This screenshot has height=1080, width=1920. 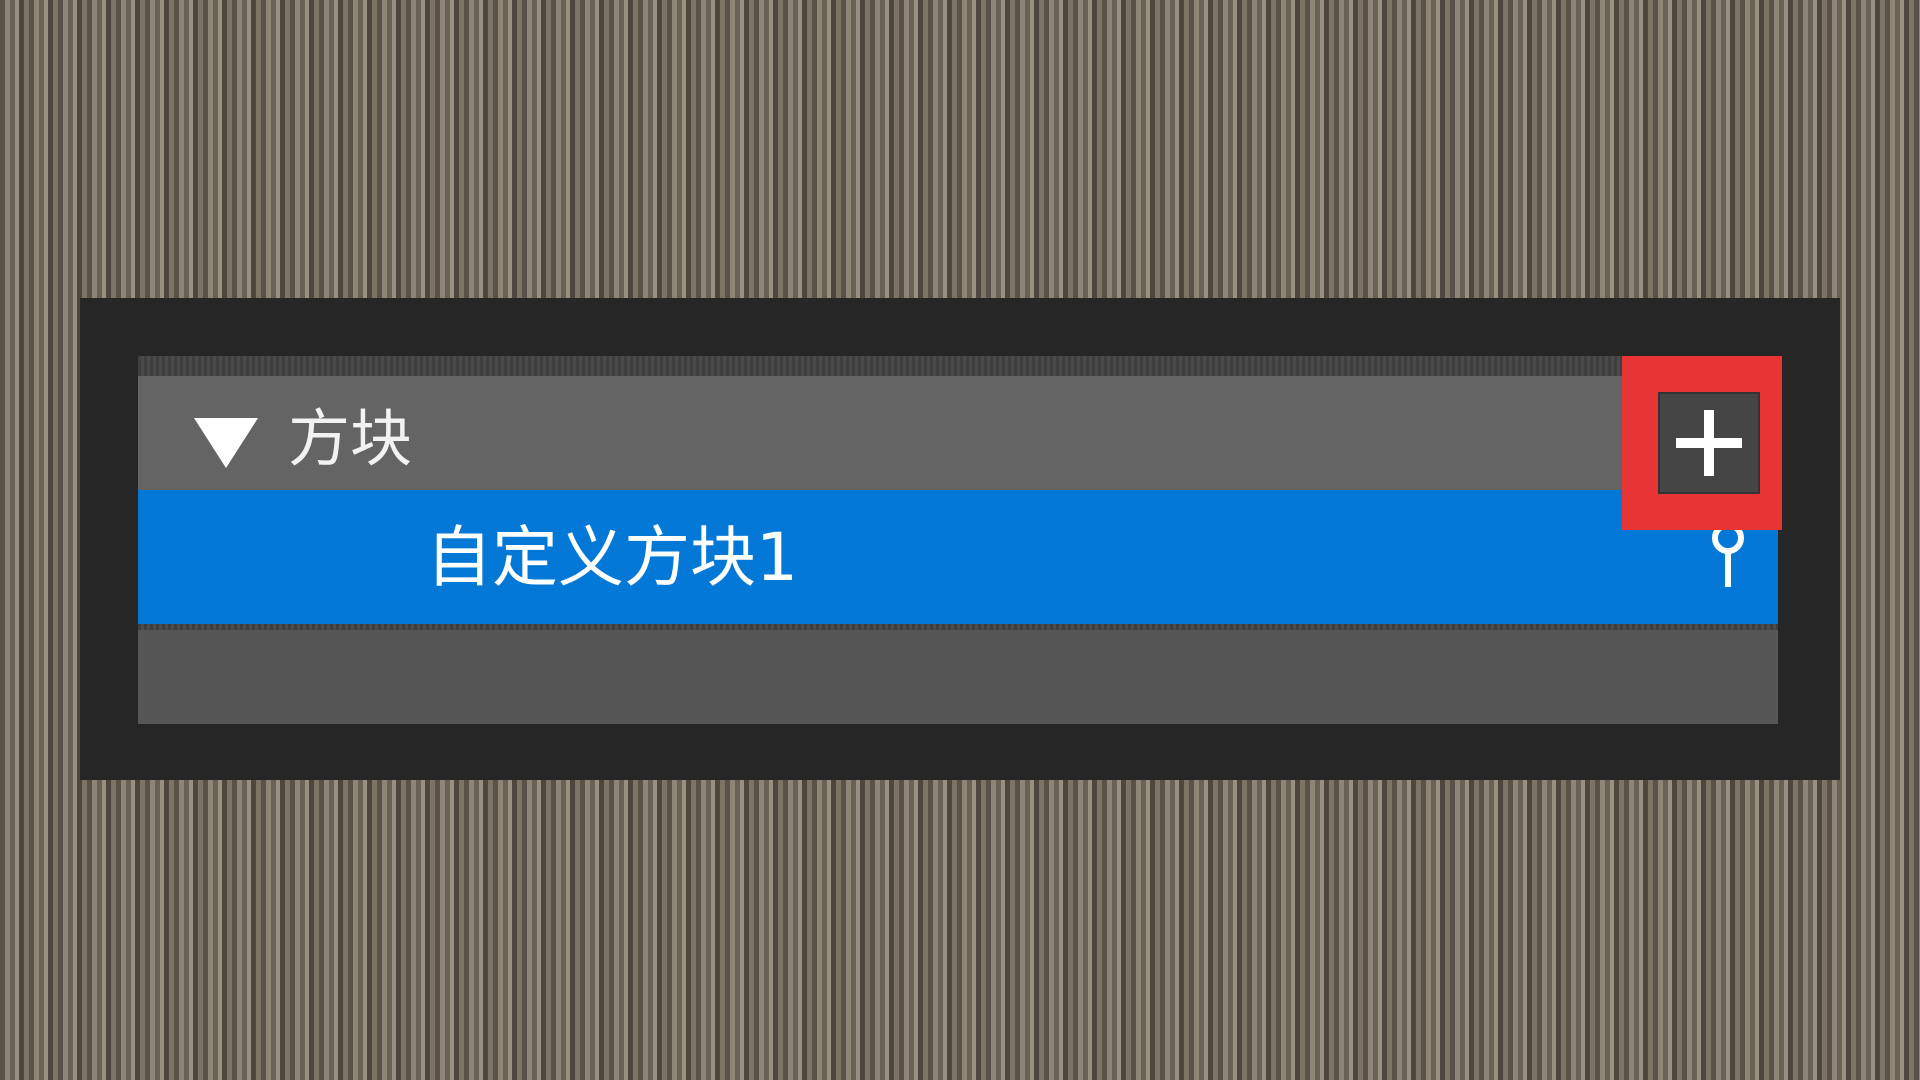 I want to click on category-row-blocks: 方块, so click(x=958, y=433).